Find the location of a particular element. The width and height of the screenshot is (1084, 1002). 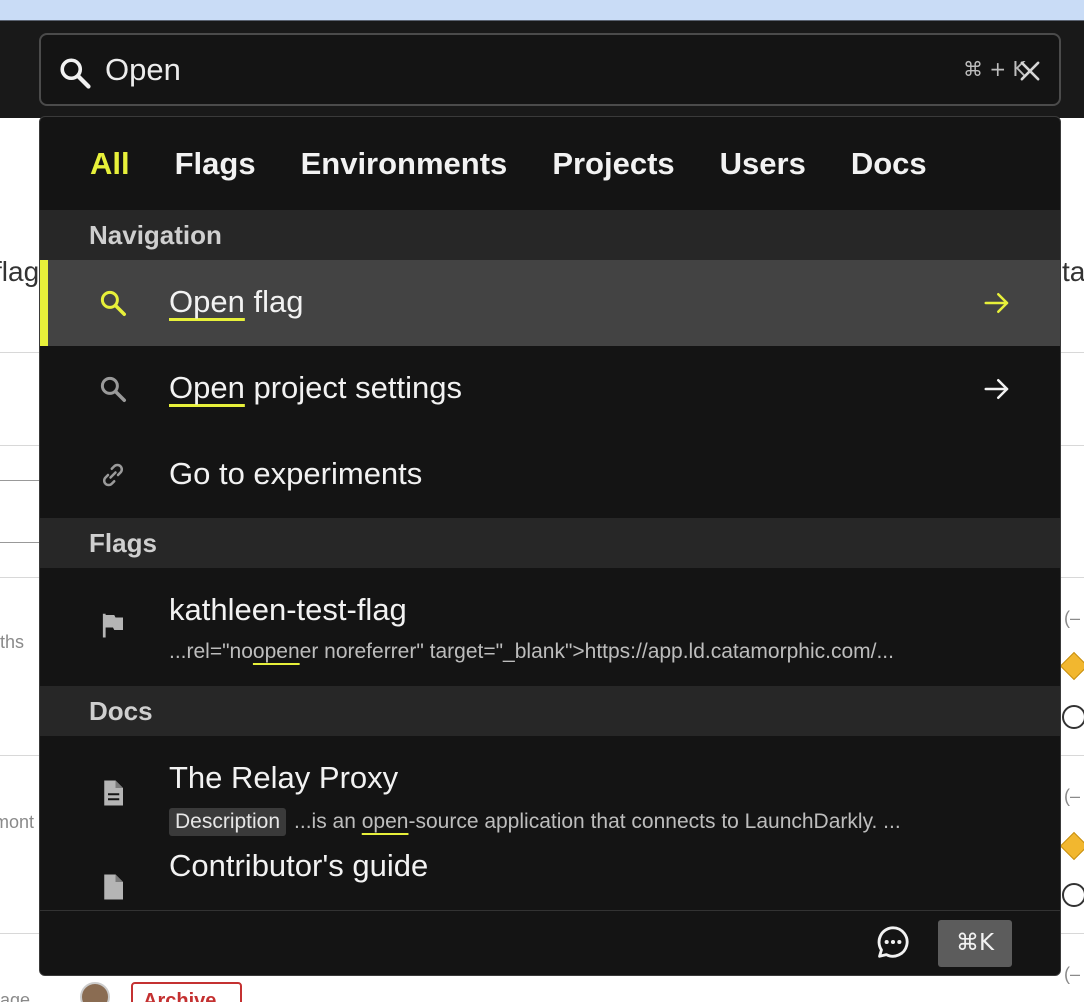

search-bar: ⌘ + K is located at coordinates (550, 69).